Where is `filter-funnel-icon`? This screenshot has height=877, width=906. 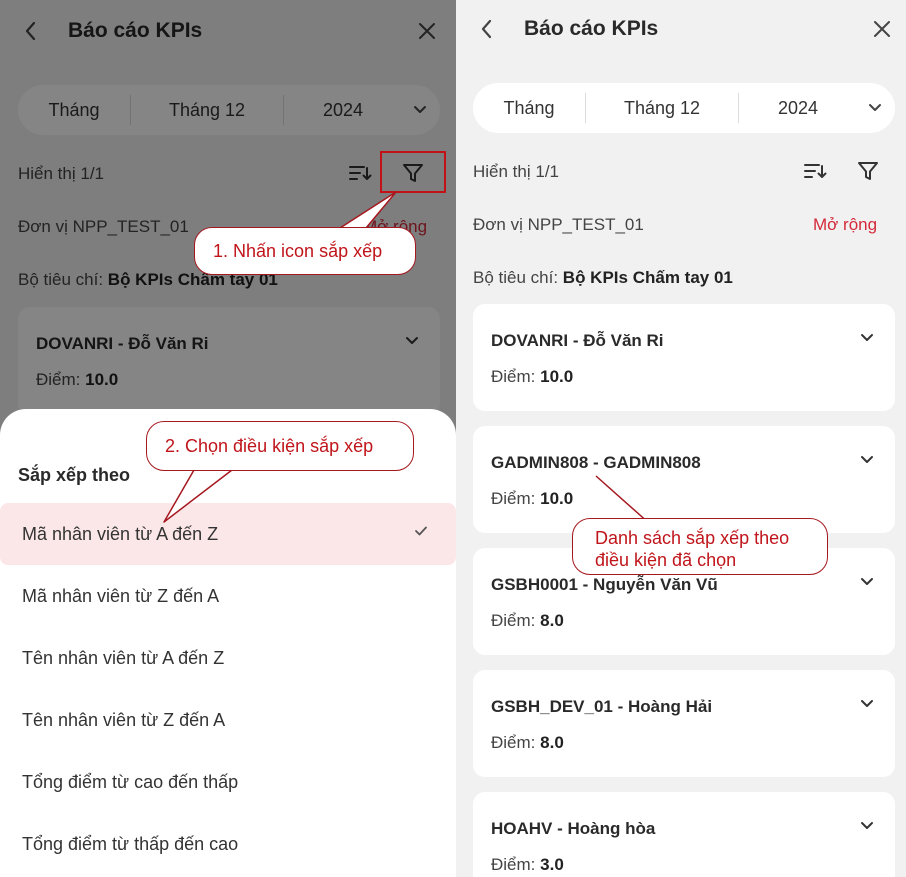
filter-funnel-icon is located at coordinates (868, 171).